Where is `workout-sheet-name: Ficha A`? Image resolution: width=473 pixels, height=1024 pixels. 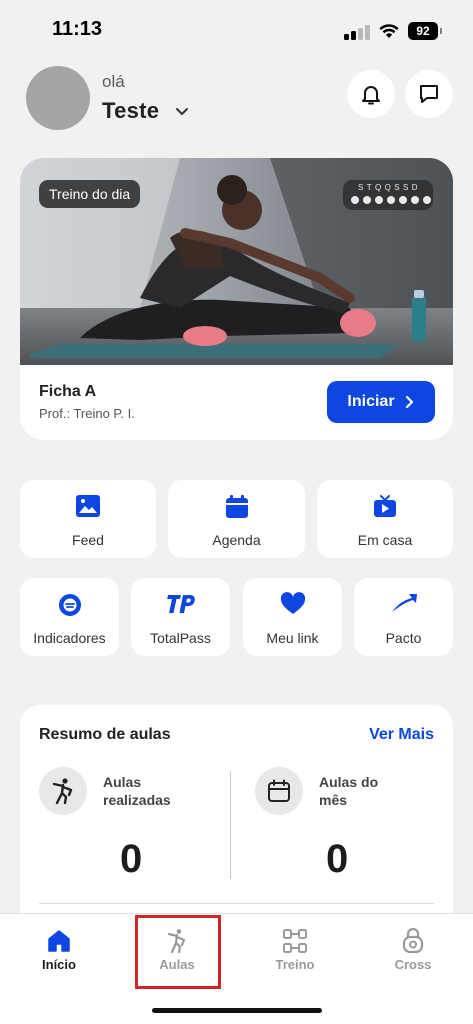 workout-sheet-name: Ficha A is located at coordinates (68, 391).